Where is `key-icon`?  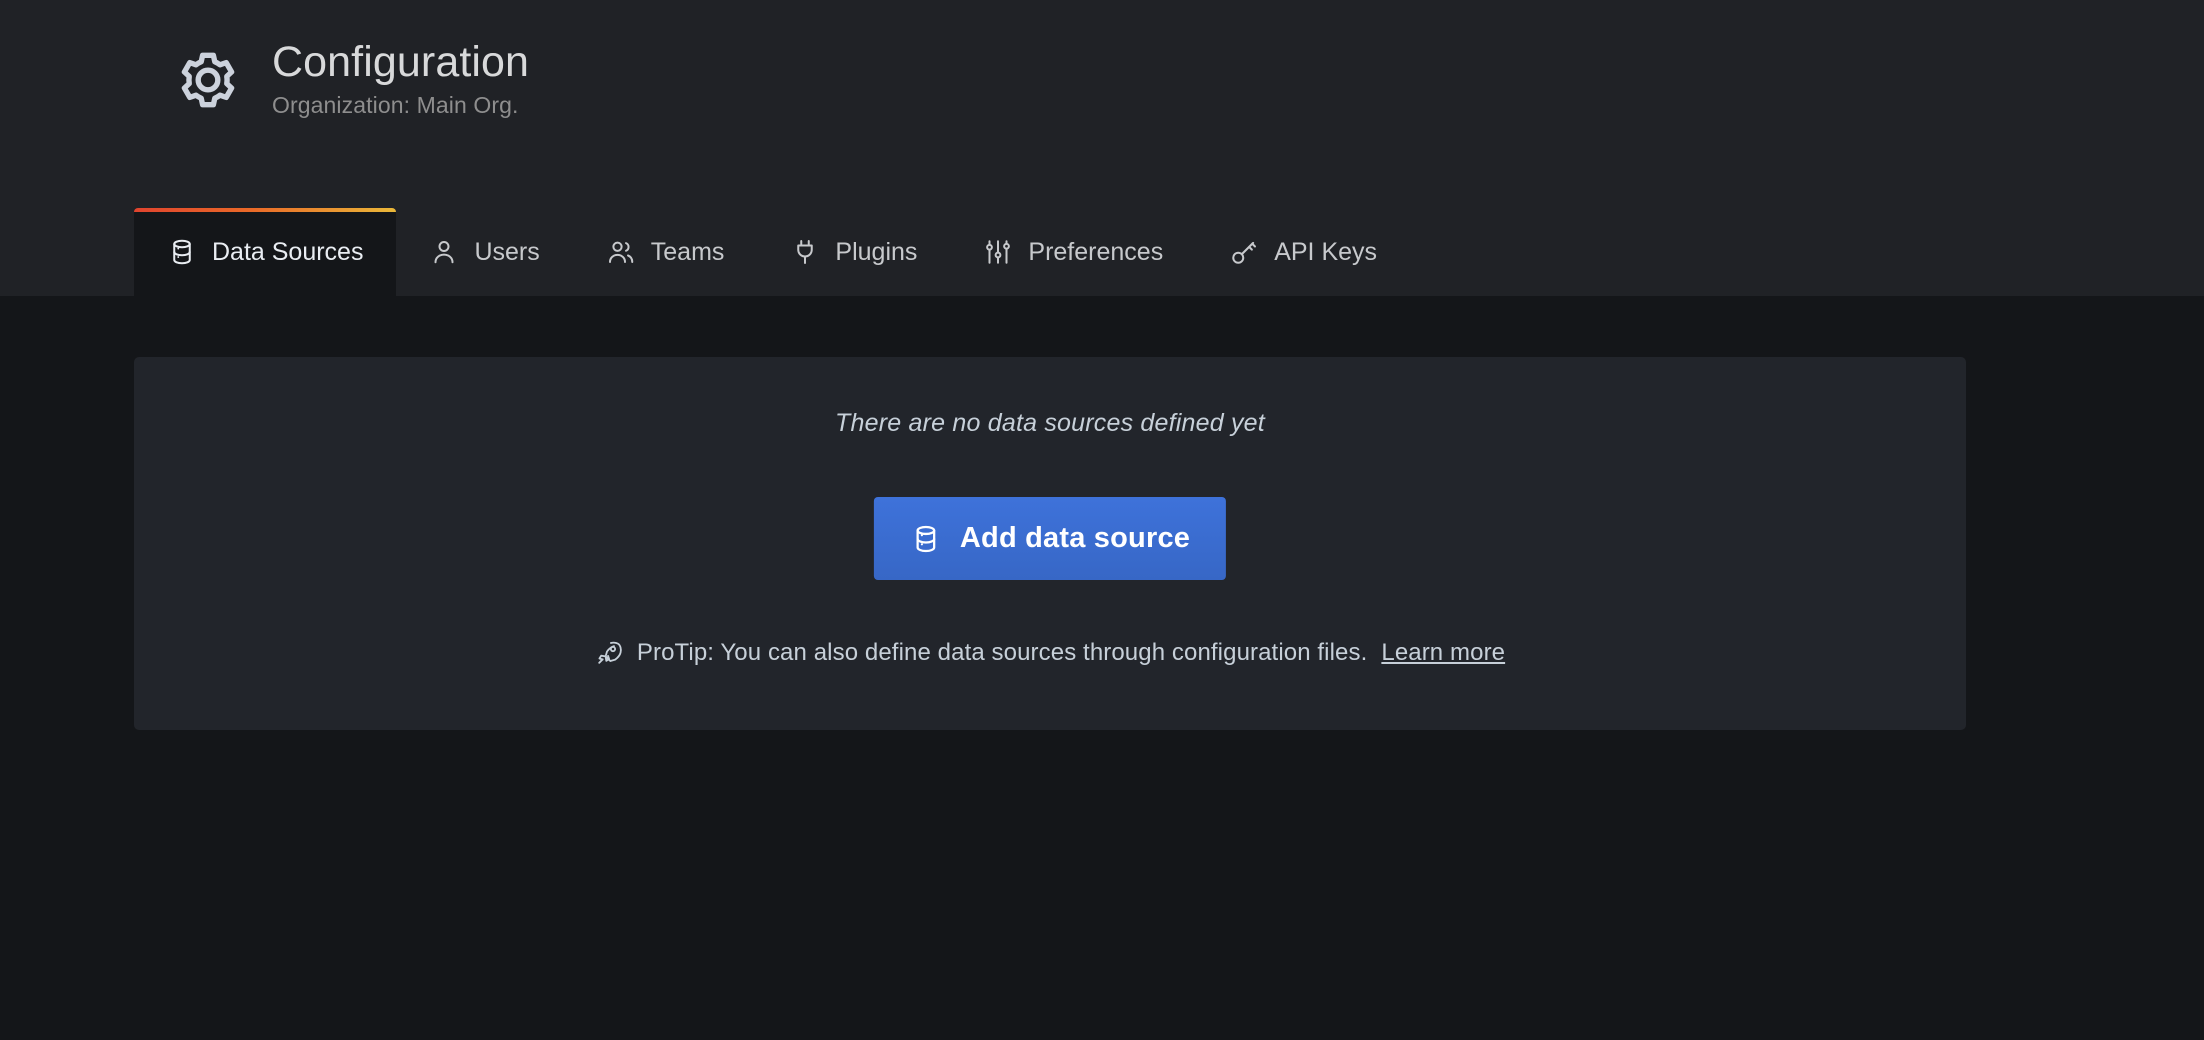
key-icon is located at coordinates (1244, 252).